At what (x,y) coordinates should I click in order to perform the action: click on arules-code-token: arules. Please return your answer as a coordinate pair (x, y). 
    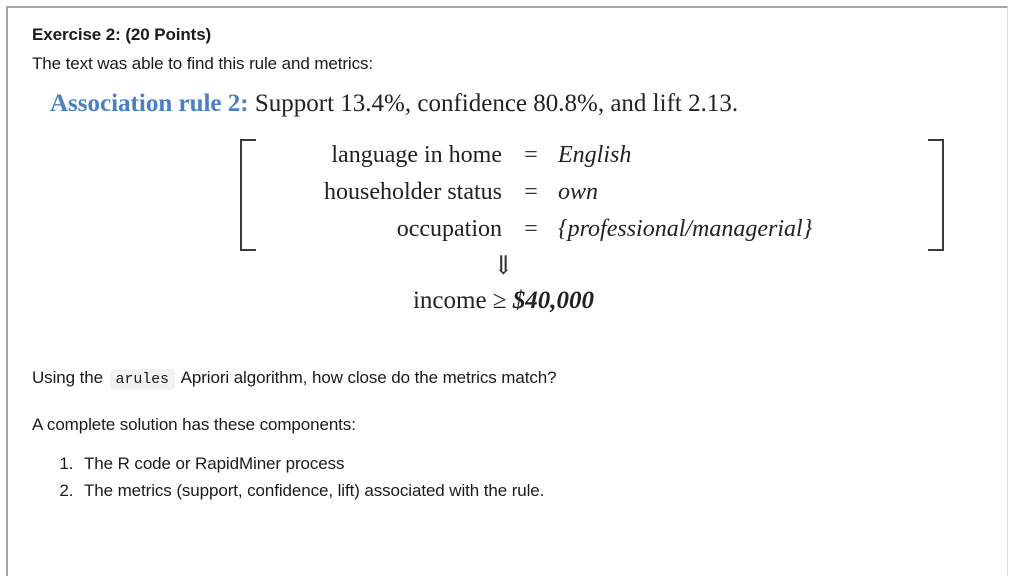
    Looking at the image, I should click on (142, 380).